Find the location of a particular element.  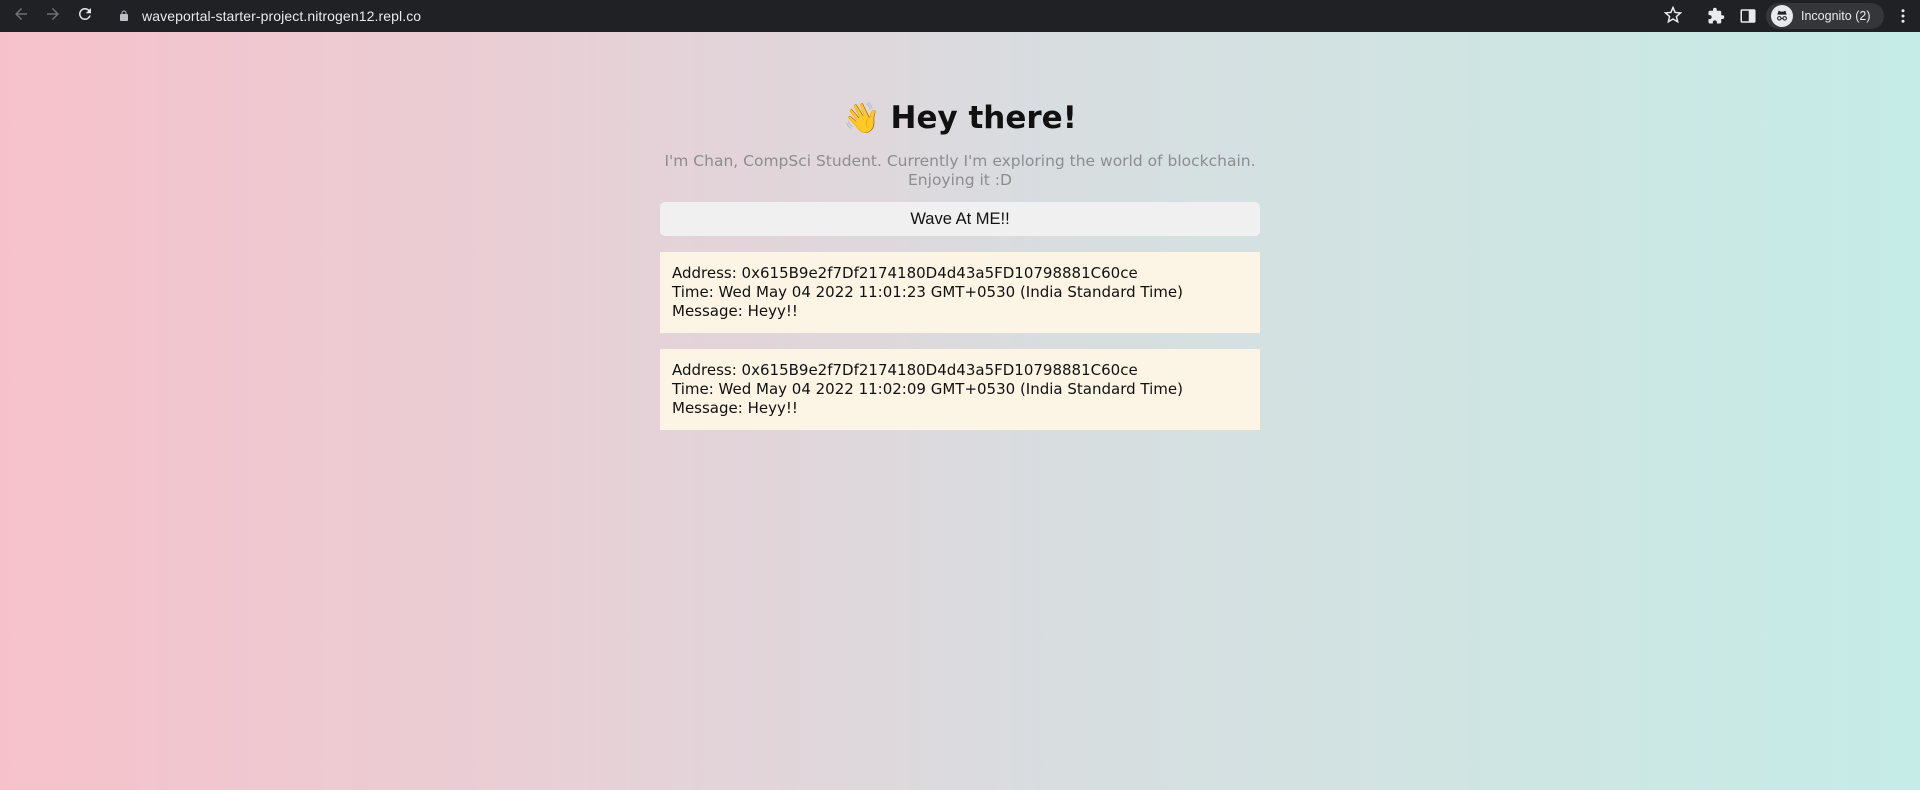

puzzle-icon is located at coordinates (1716, 16).